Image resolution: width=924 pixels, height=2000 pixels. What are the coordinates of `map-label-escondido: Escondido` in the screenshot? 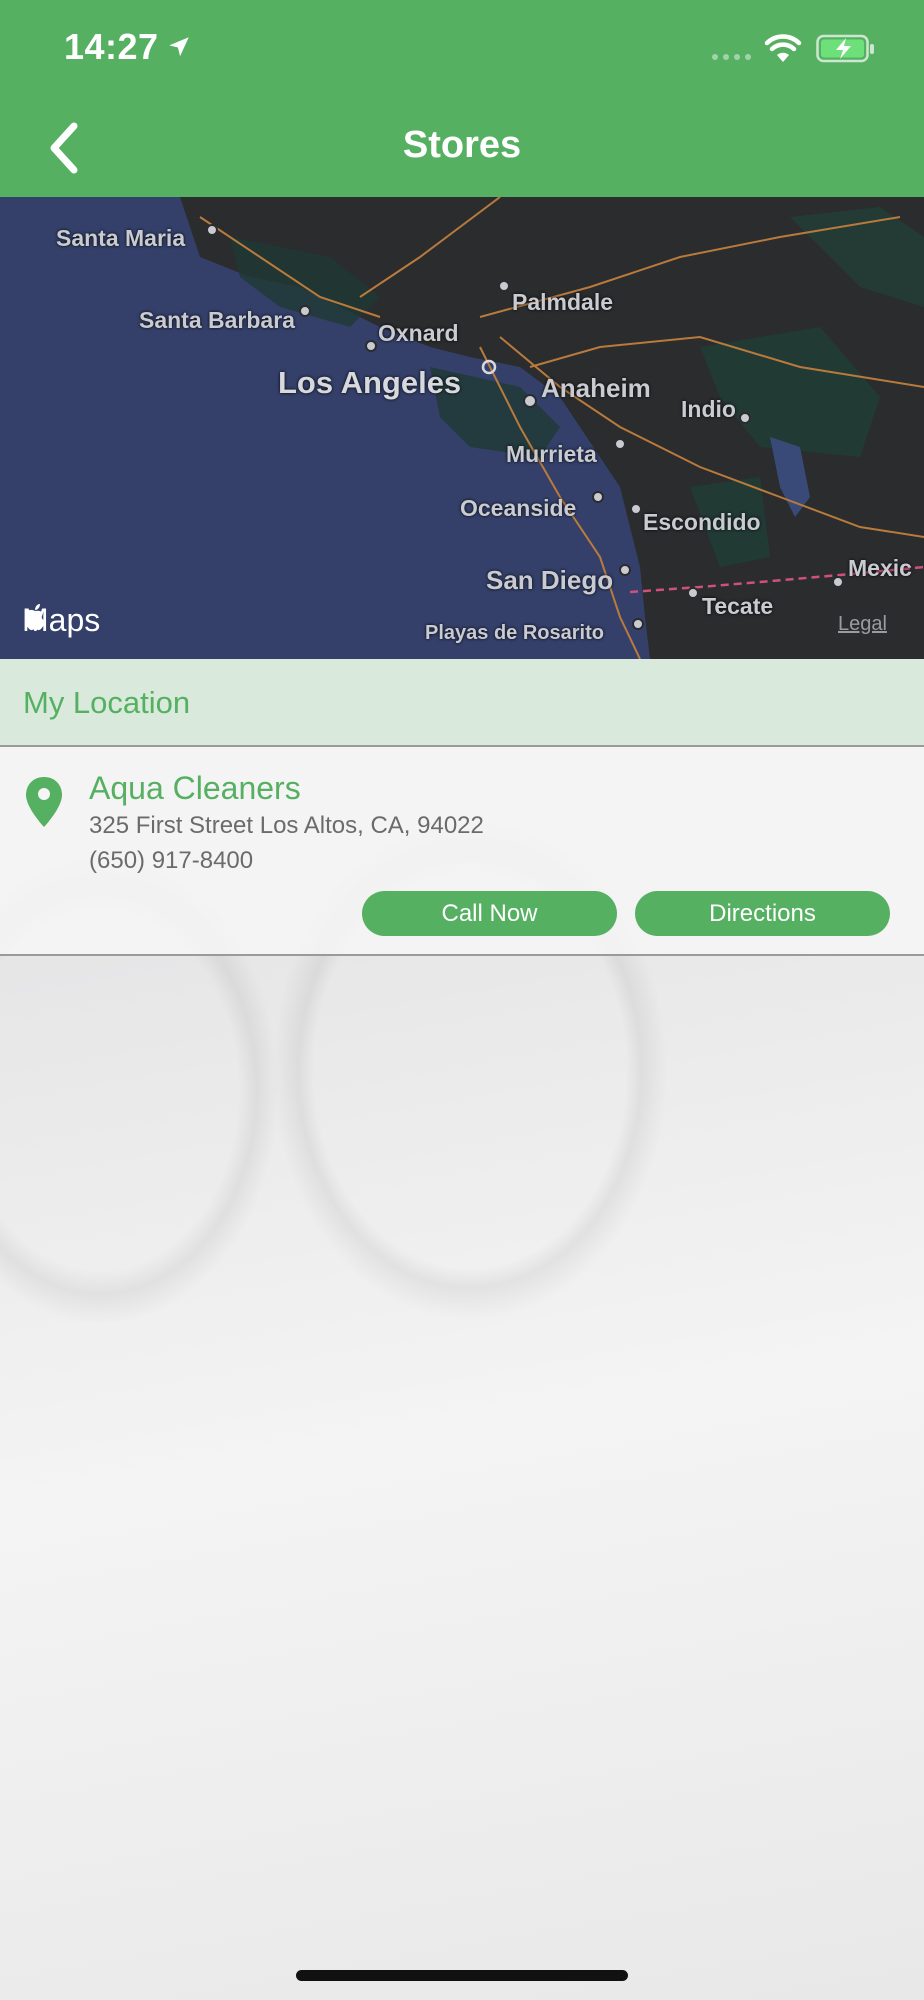 It's located at (702, 522).